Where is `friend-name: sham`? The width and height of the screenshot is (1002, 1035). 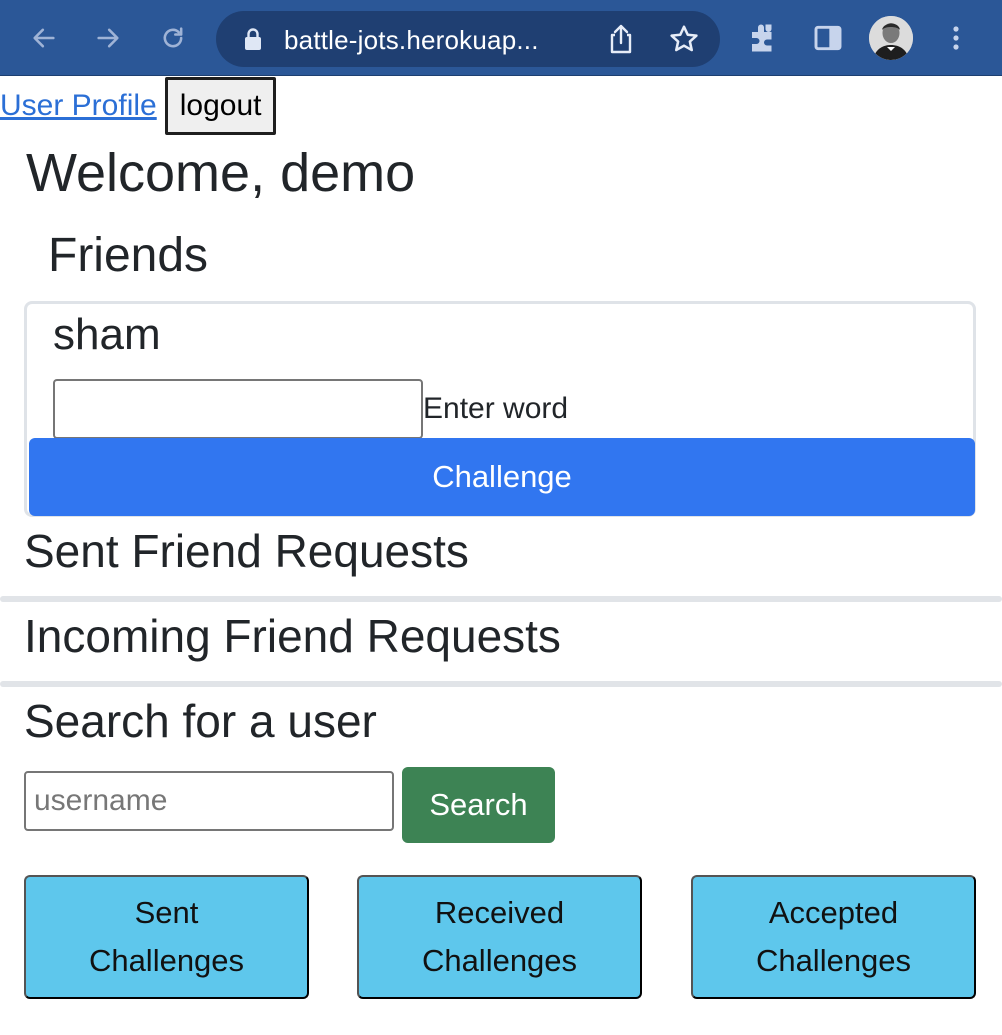 friend-name: sham is located at coordinates (107, 334).